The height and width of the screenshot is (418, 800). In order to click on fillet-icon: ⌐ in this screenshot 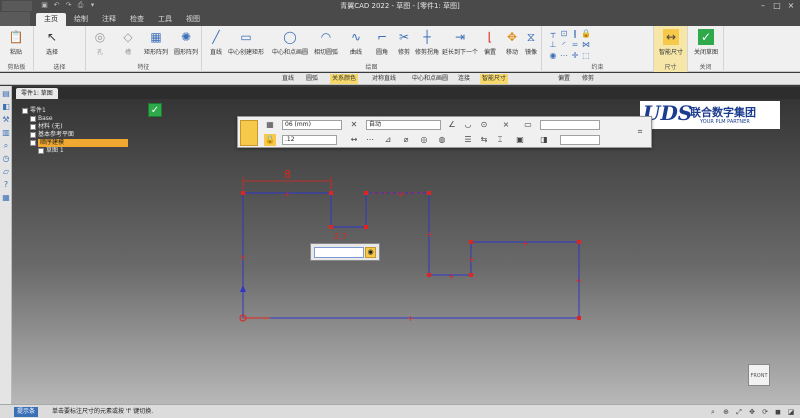, I will do `click(382, 37)`.